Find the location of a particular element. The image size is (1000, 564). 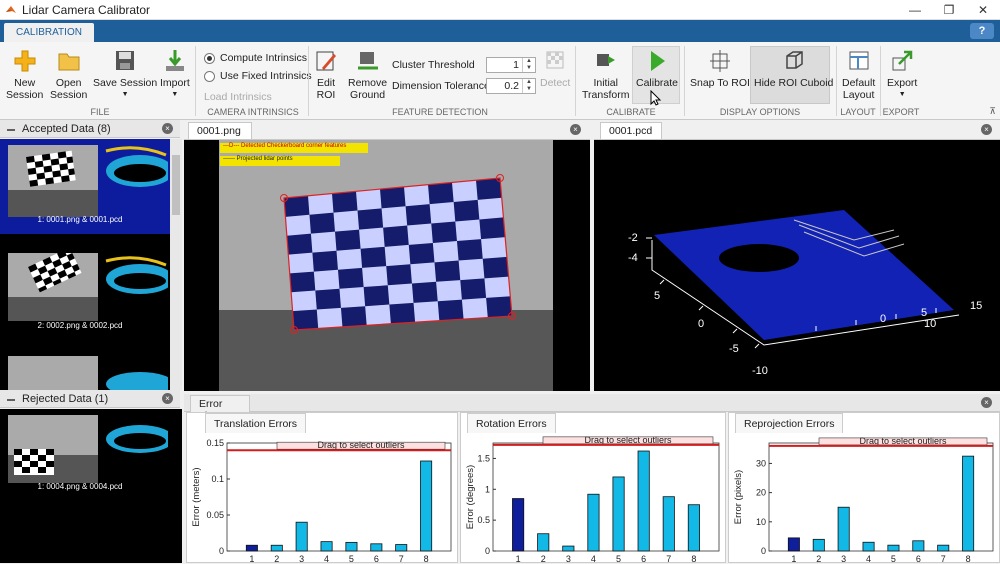

accepted-data-title: Accepted Data (8) is located at coordinates (66, 128).